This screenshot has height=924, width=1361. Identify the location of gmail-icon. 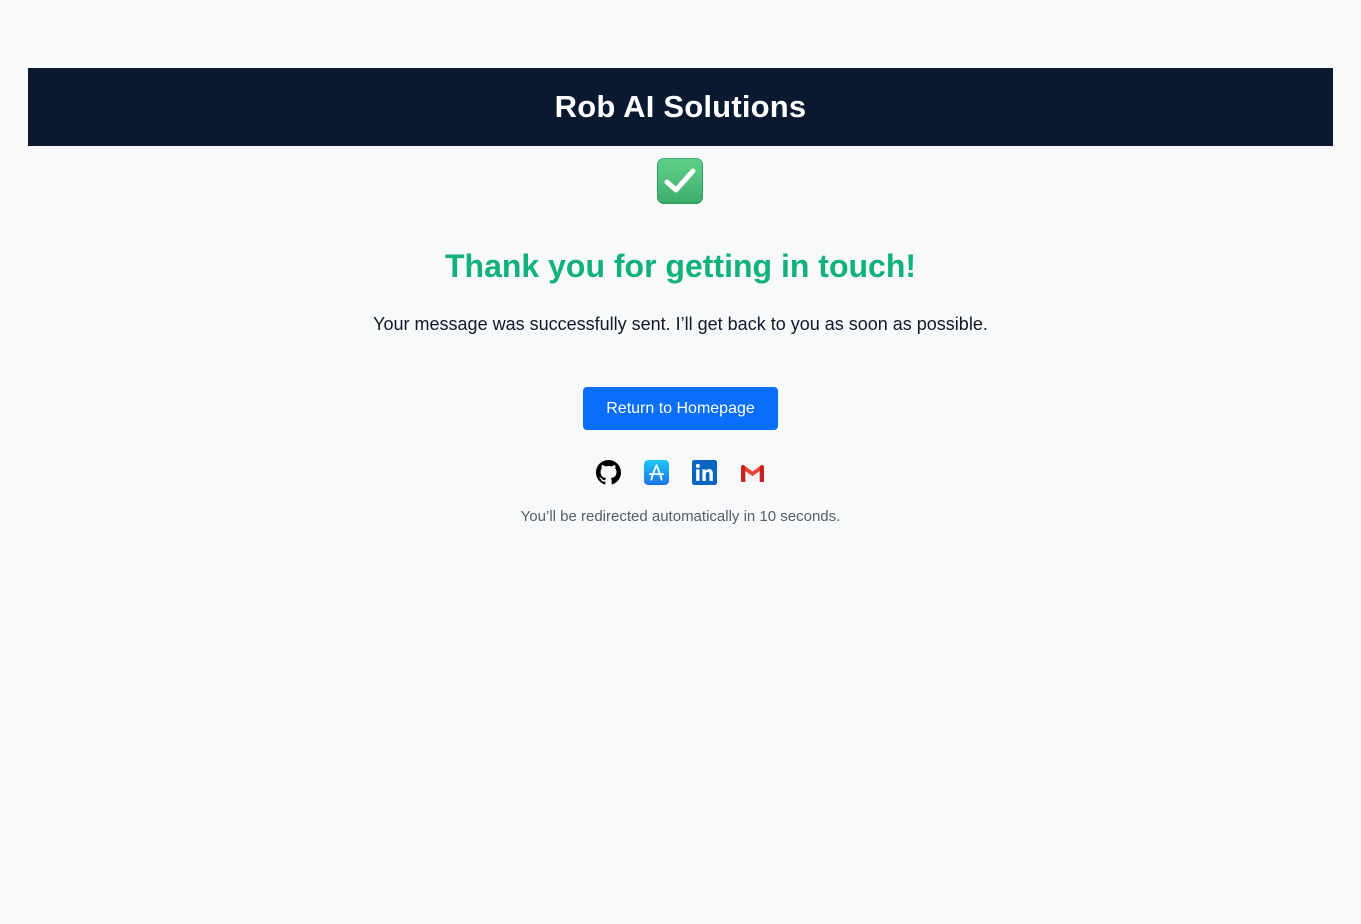
(752, 473).